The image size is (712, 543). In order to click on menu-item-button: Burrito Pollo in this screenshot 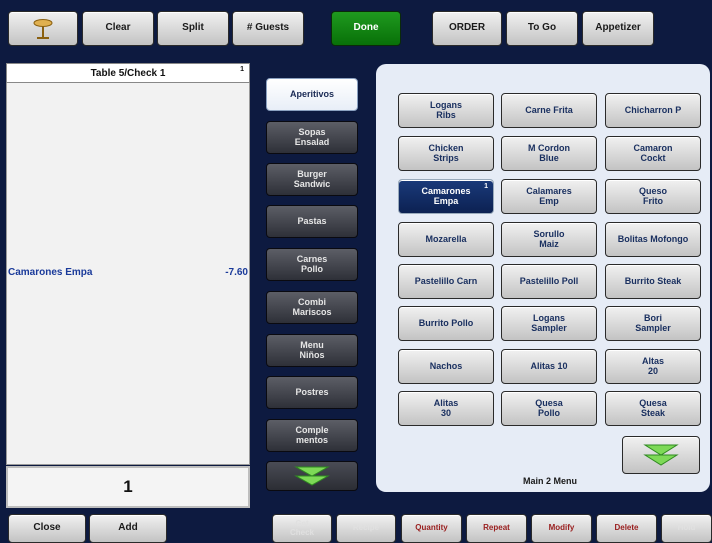, I will do `click(446, 323)`.